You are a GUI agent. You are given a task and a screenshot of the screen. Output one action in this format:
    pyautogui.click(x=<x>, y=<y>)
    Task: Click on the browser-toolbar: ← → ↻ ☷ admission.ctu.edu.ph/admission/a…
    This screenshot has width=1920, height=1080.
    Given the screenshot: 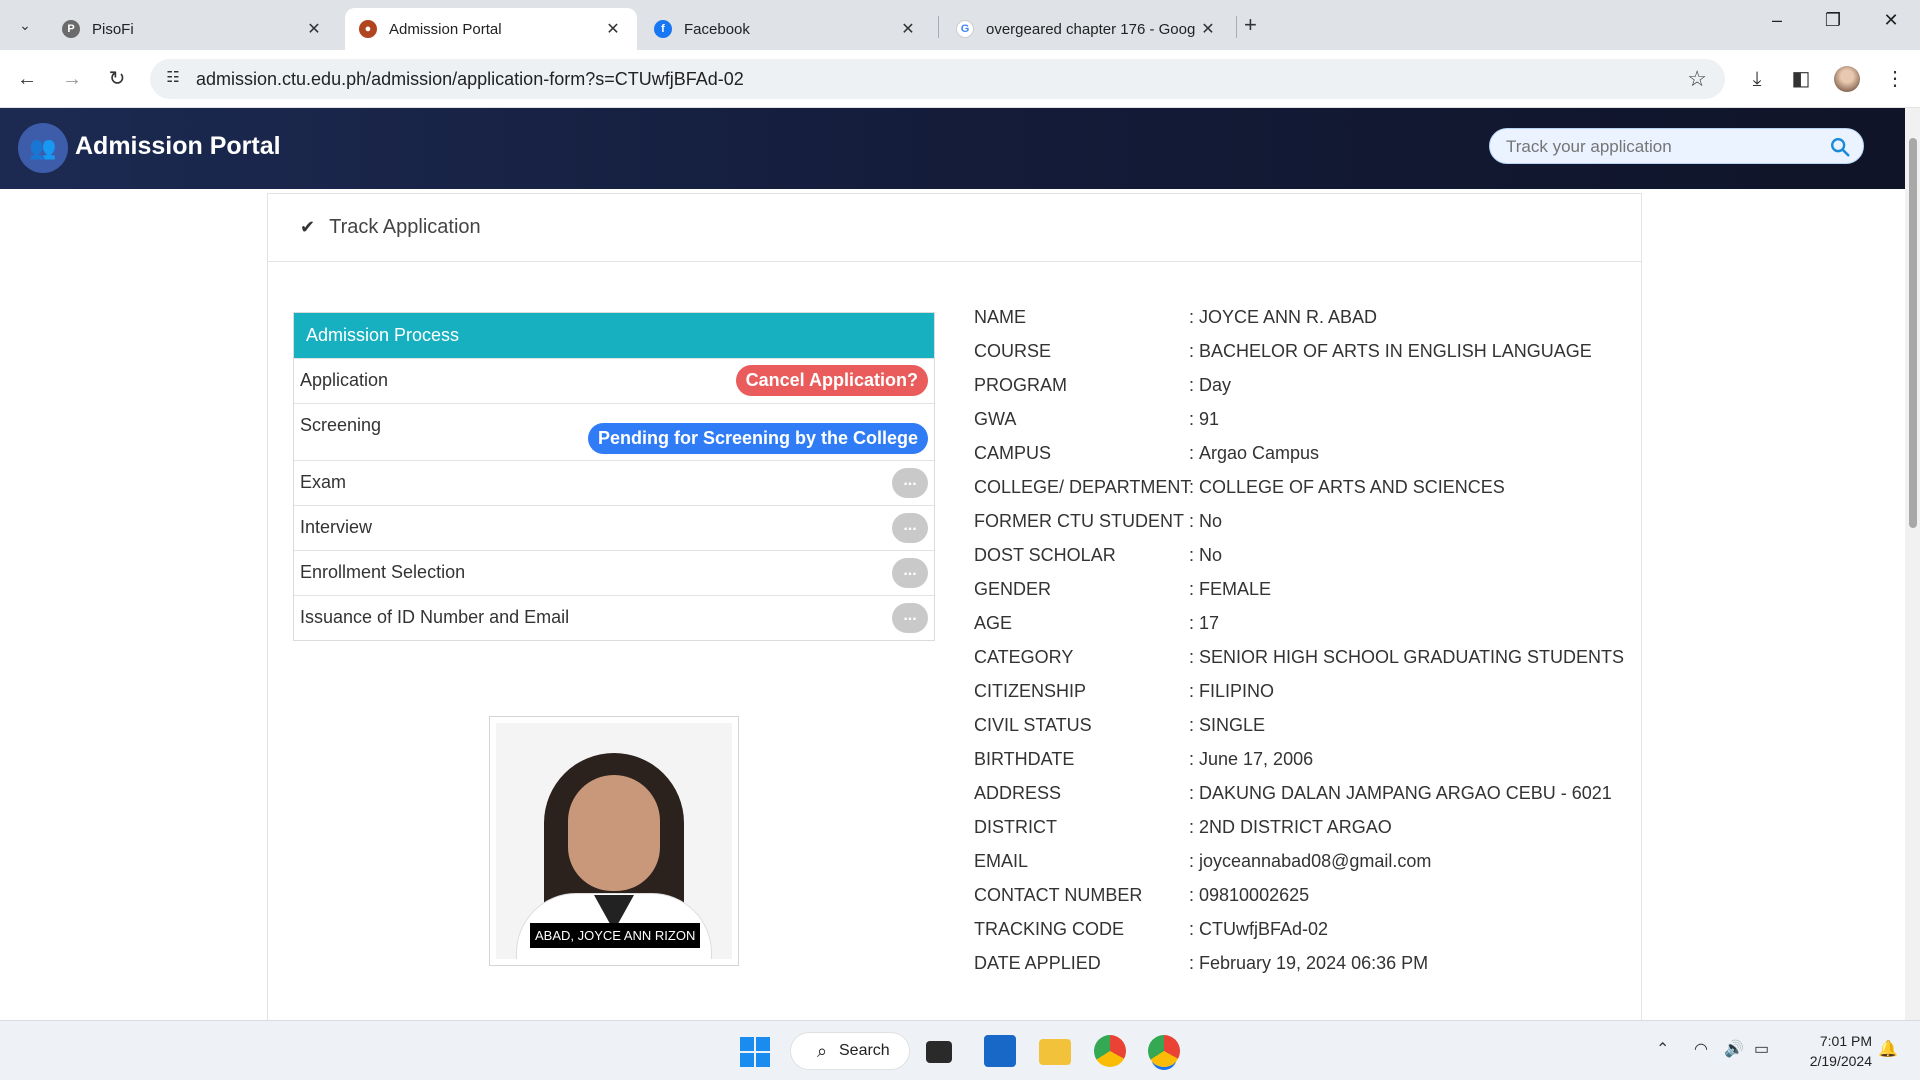 What is the action you would take?
    pyautogui.click(x=960, y=79)
    